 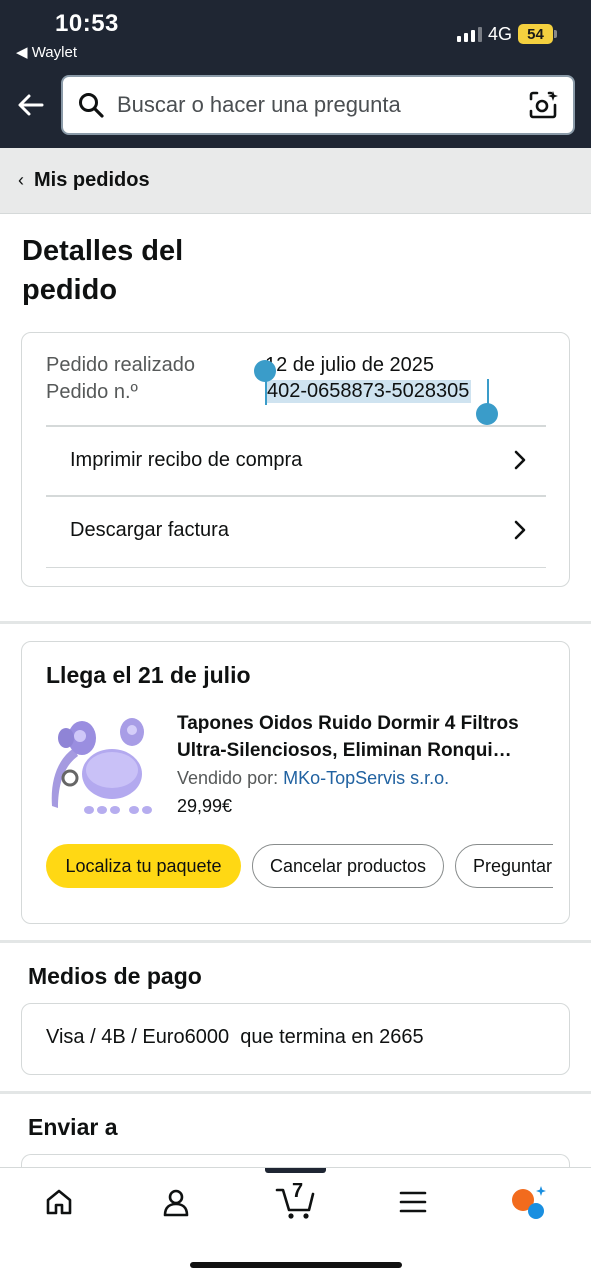 I want to click on battery-icon: 54, so click(x=537, y=34).